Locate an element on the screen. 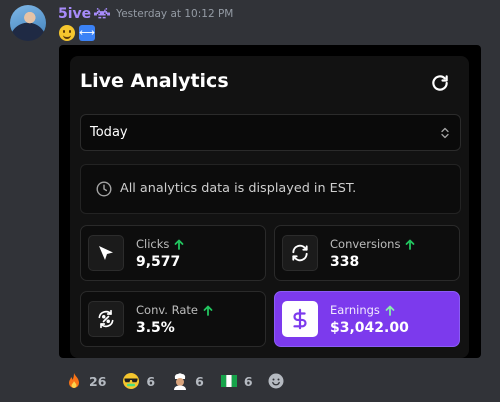  reaction-money-face: 6 is located at coordinates (138, 381).